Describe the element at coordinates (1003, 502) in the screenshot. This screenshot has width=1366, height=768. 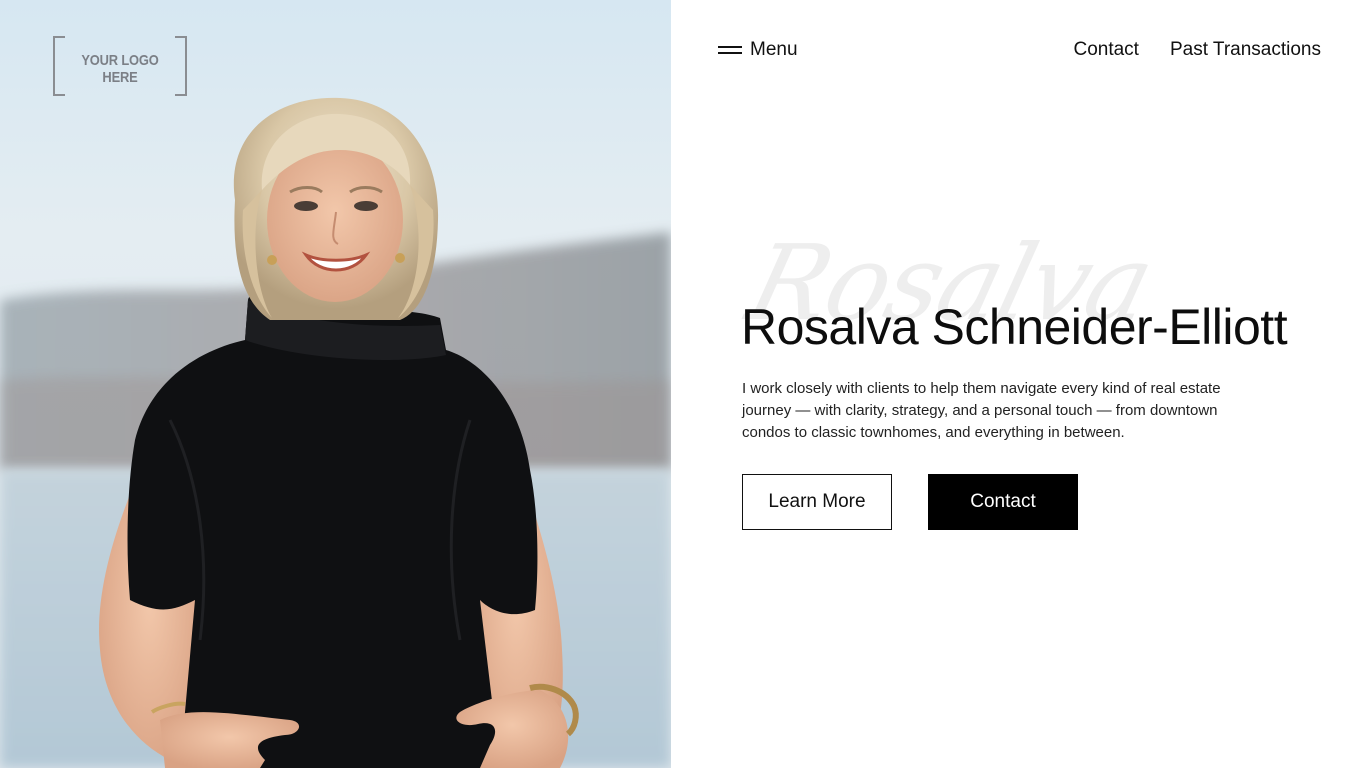
I see `contact-button: Contact` at that location.